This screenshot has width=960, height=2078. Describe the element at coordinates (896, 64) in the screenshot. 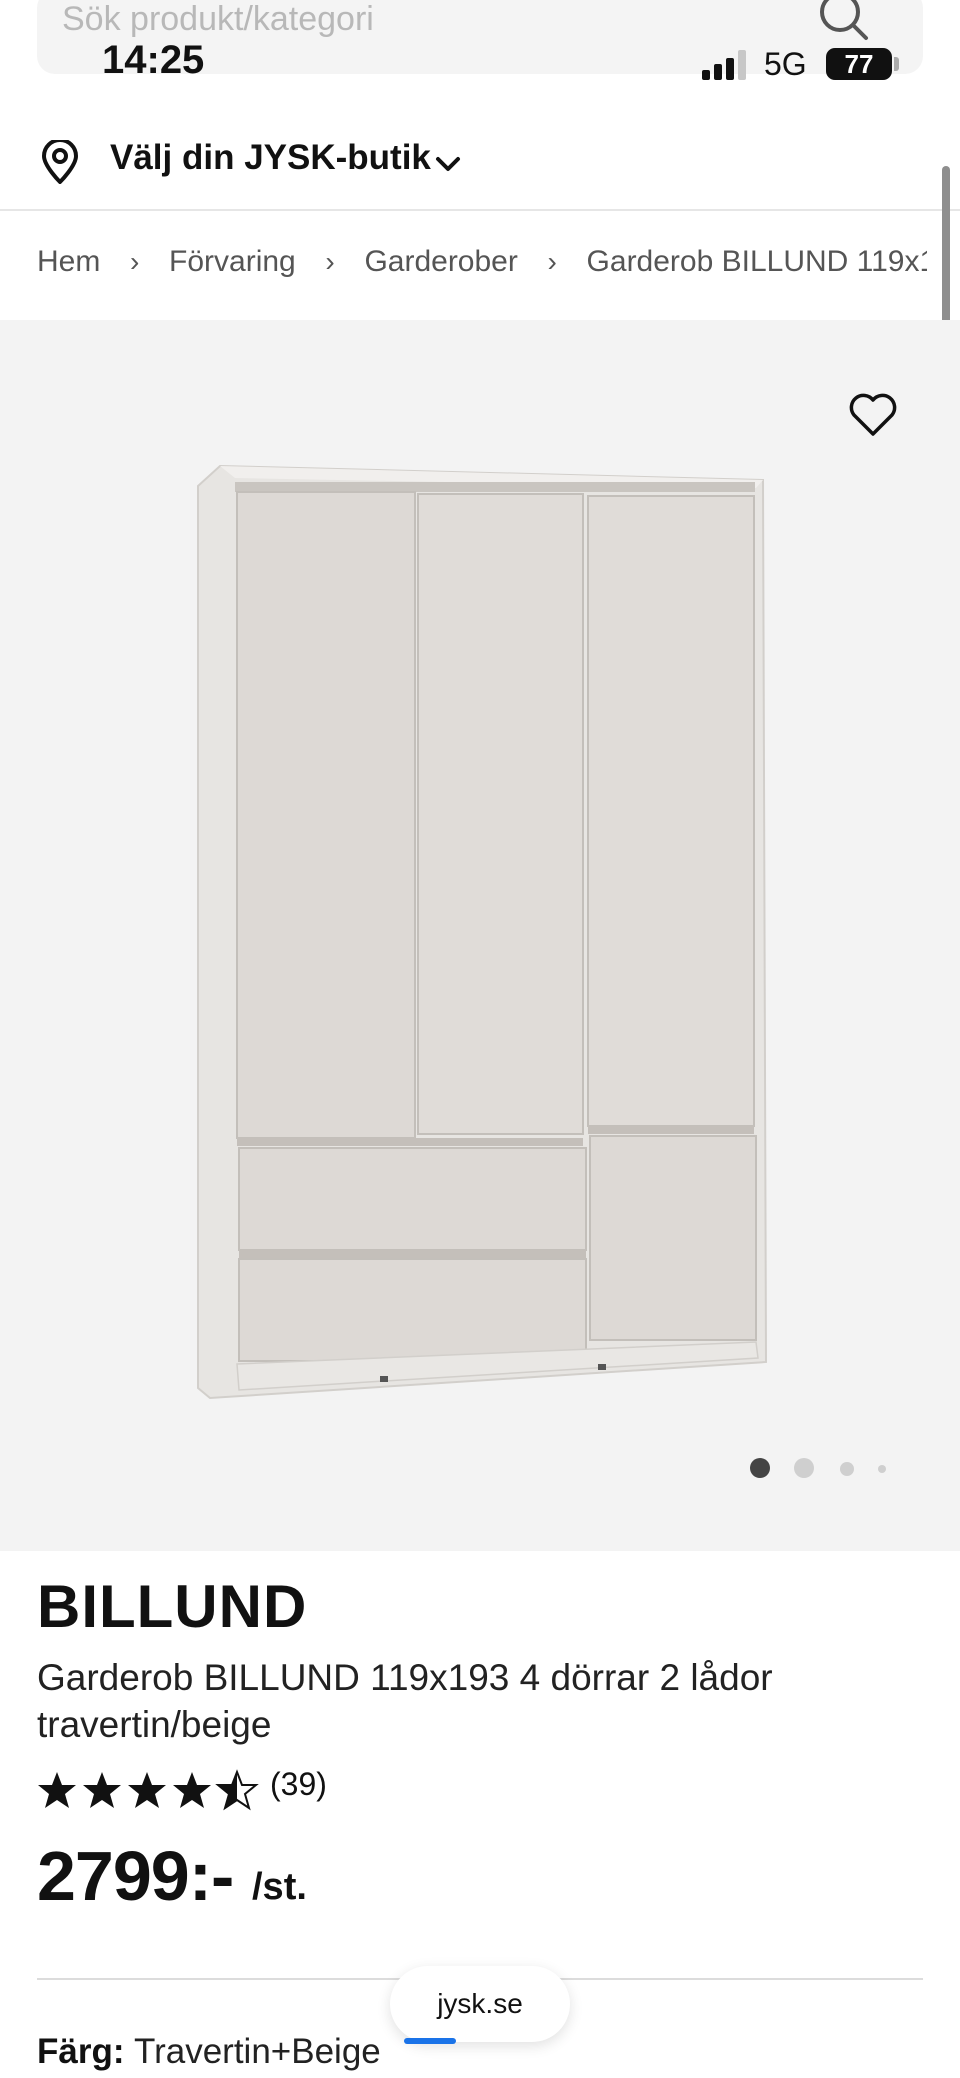

I see `battery-tip` at that location.